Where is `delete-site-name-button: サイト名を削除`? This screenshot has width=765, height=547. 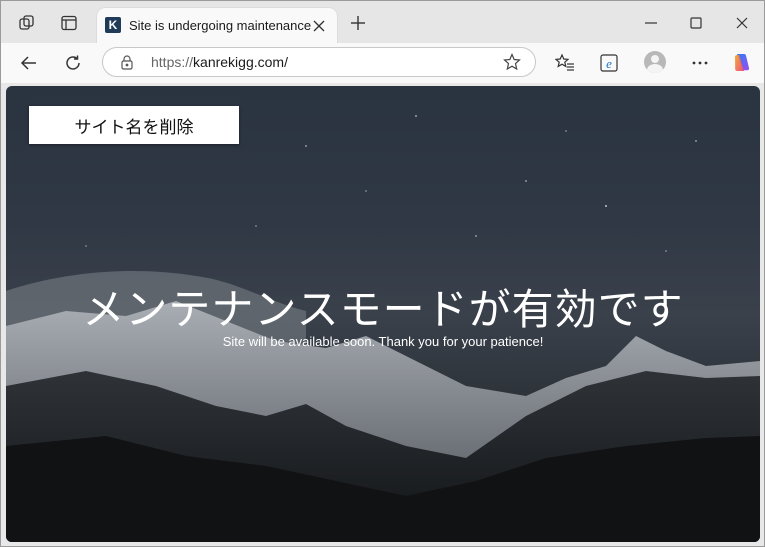 delete-site-name-button: サイト名を削除 is located at coordinates (134, 125).